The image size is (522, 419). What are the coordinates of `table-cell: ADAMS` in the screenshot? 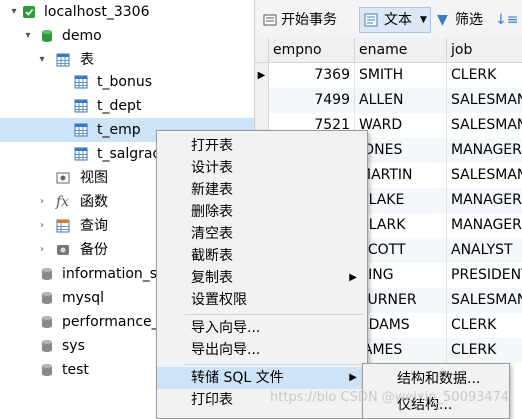 It's located at (401, 325).